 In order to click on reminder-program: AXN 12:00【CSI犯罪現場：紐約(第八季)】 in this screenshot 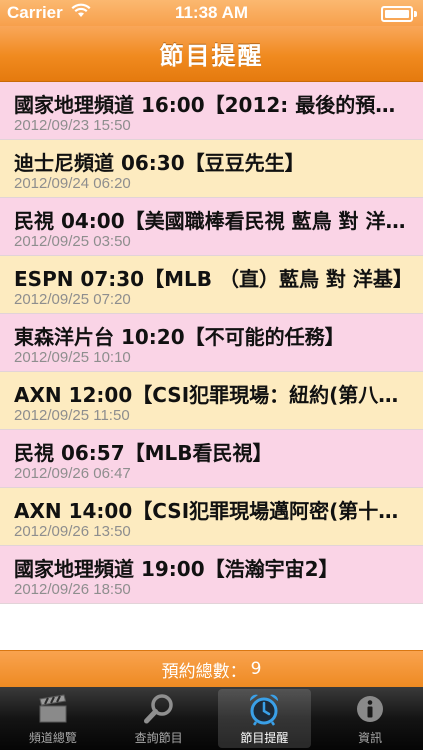, I will do `click(214, 395)`.